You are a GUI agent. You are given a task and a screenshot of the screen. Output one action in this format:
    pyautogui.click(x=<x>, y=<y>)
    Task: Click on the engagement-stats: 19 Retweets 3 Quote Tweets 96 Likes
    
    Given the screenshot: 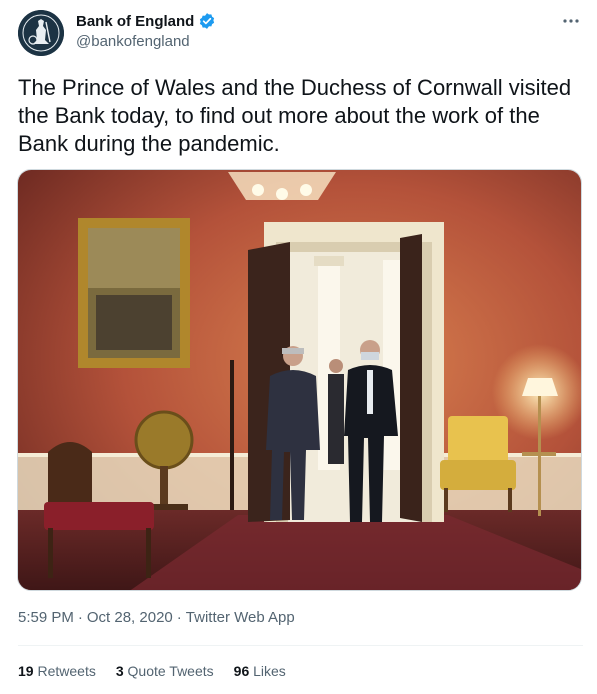 What is the action you would take?
    pyautogui.click(x=152, y=671)
    